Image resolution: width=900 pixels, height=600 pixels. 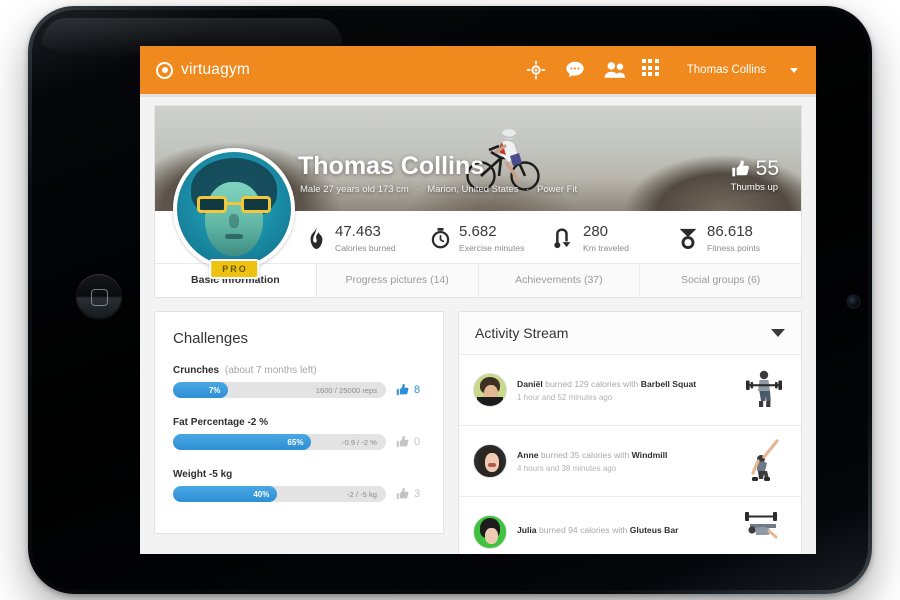 I want to click on brand-logo: virtuagym, so click(x=203, y=70).